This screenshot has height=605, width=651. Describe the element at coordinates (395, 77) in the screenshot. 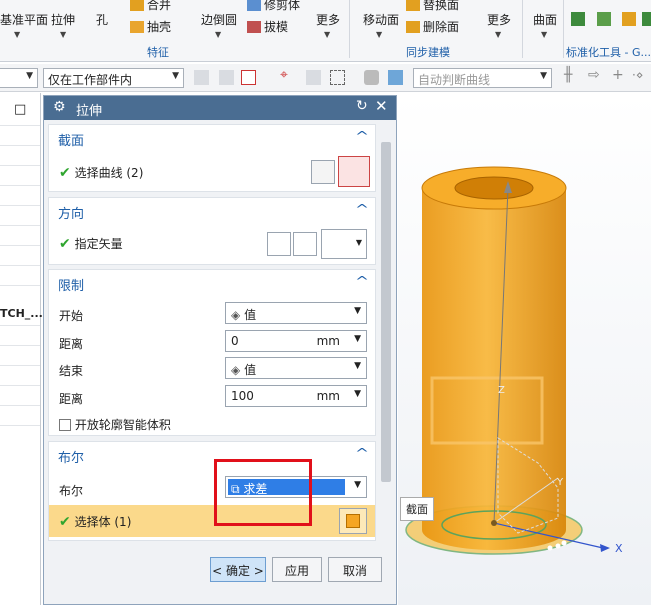

I see `body-filter-icon` at that location.